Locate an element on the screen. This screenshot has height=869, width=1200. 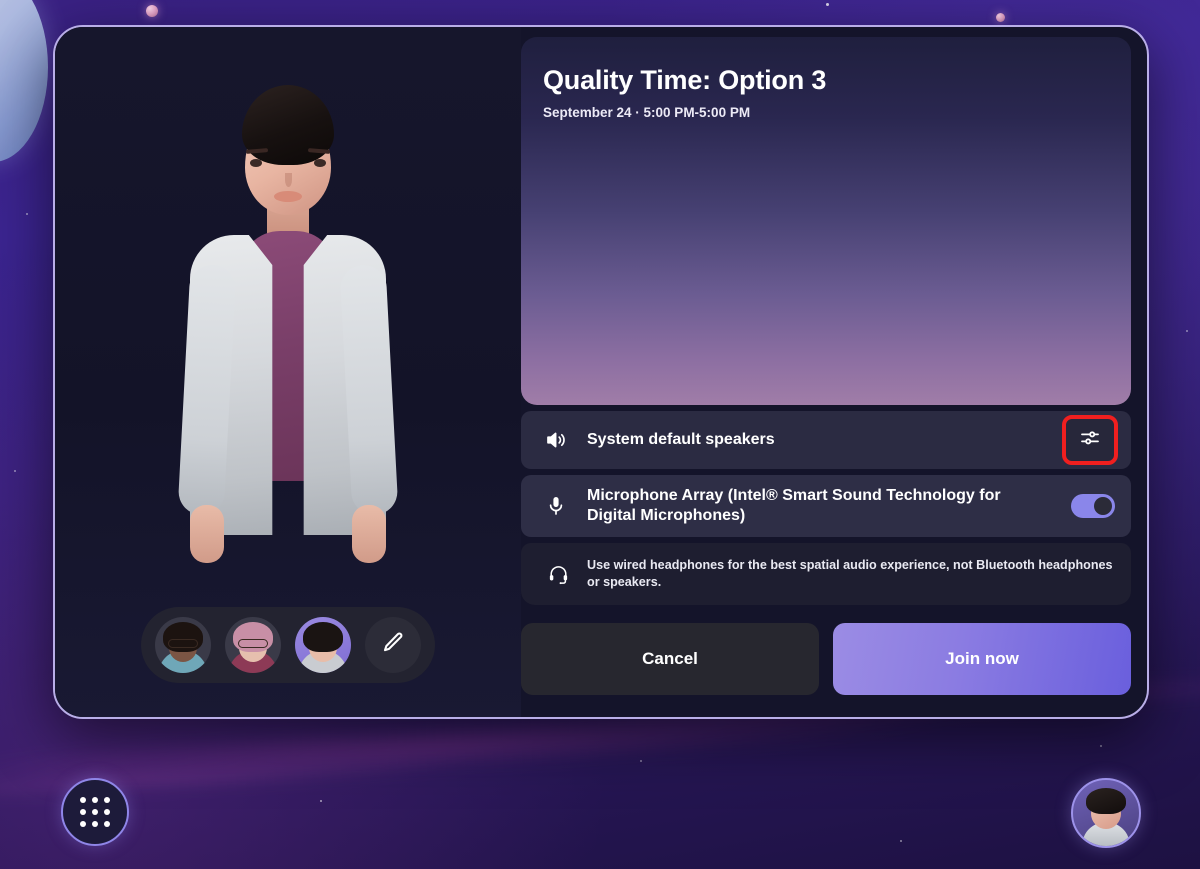
avatar-eye-right is located at coordinates (320, 163).